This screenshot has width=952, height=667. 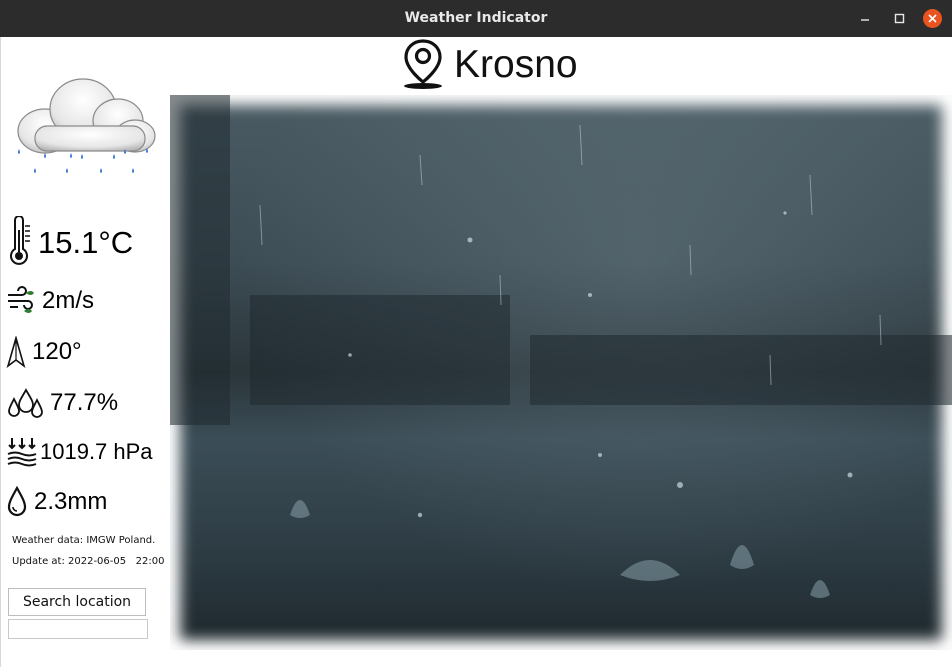 I want to click on map-pin-icon, so click(x=423, y=64).